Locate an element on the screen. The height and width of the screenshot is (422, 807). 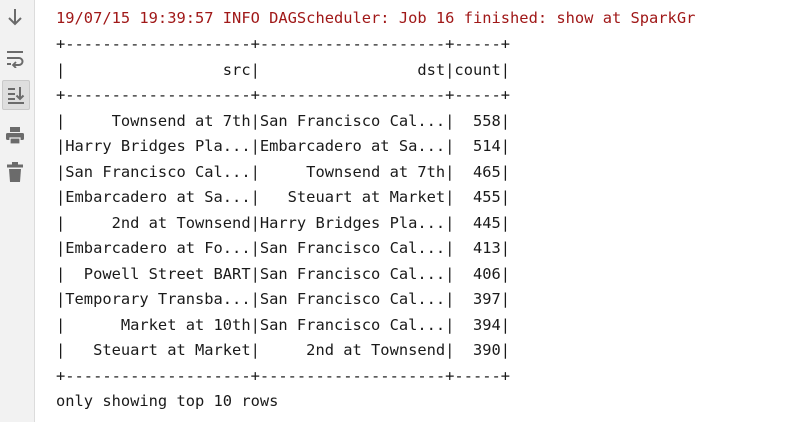
arrow-down-icon is located at coordinates (15, 17).